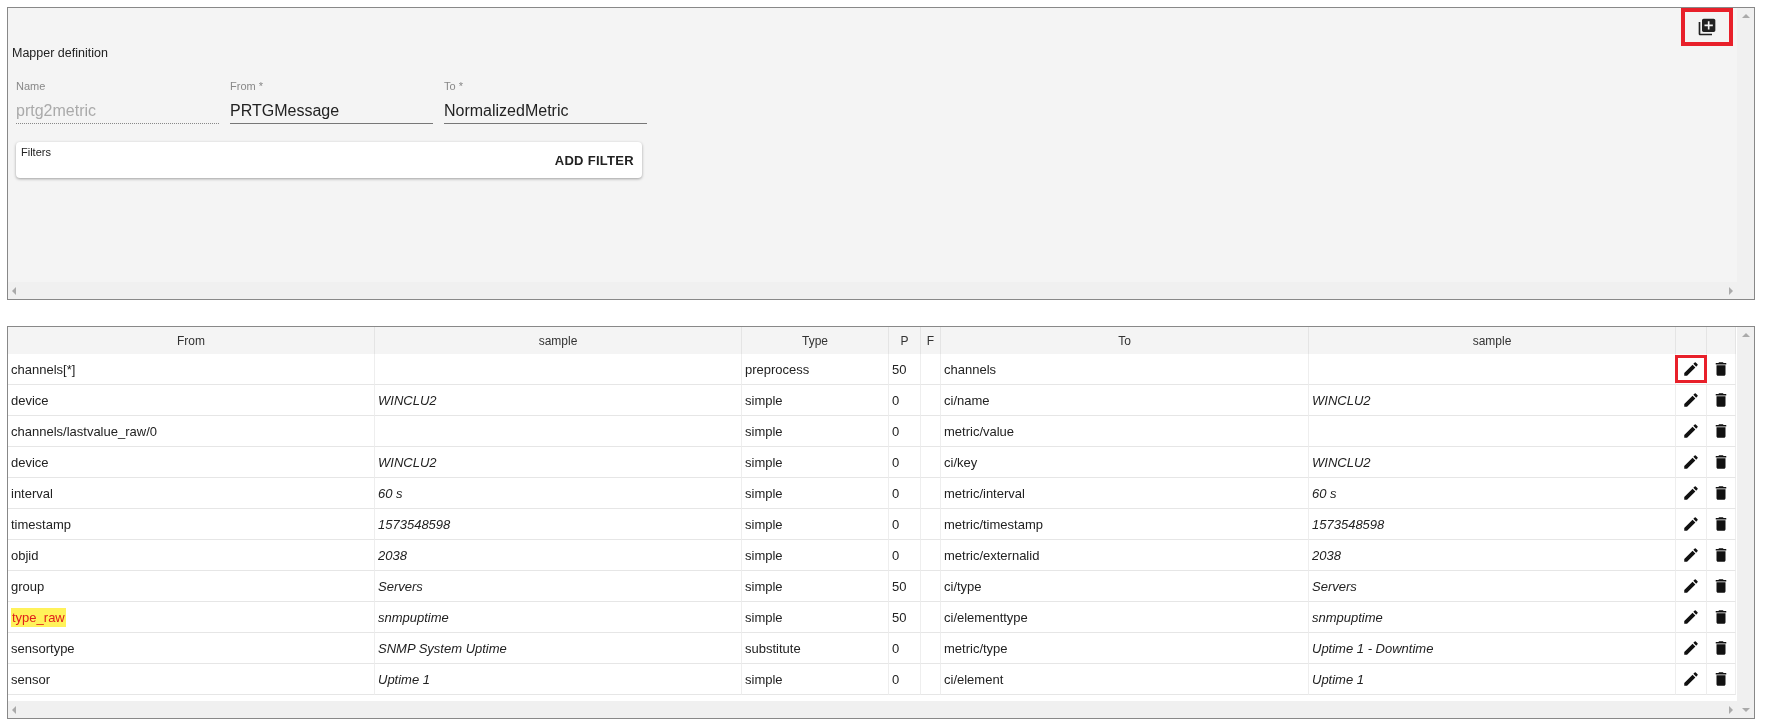 This screenshot has width=1765, height=727. Describe the element at coordinates (815, 369) in the screenshot. I see `table-cell: preprocess` at that location.